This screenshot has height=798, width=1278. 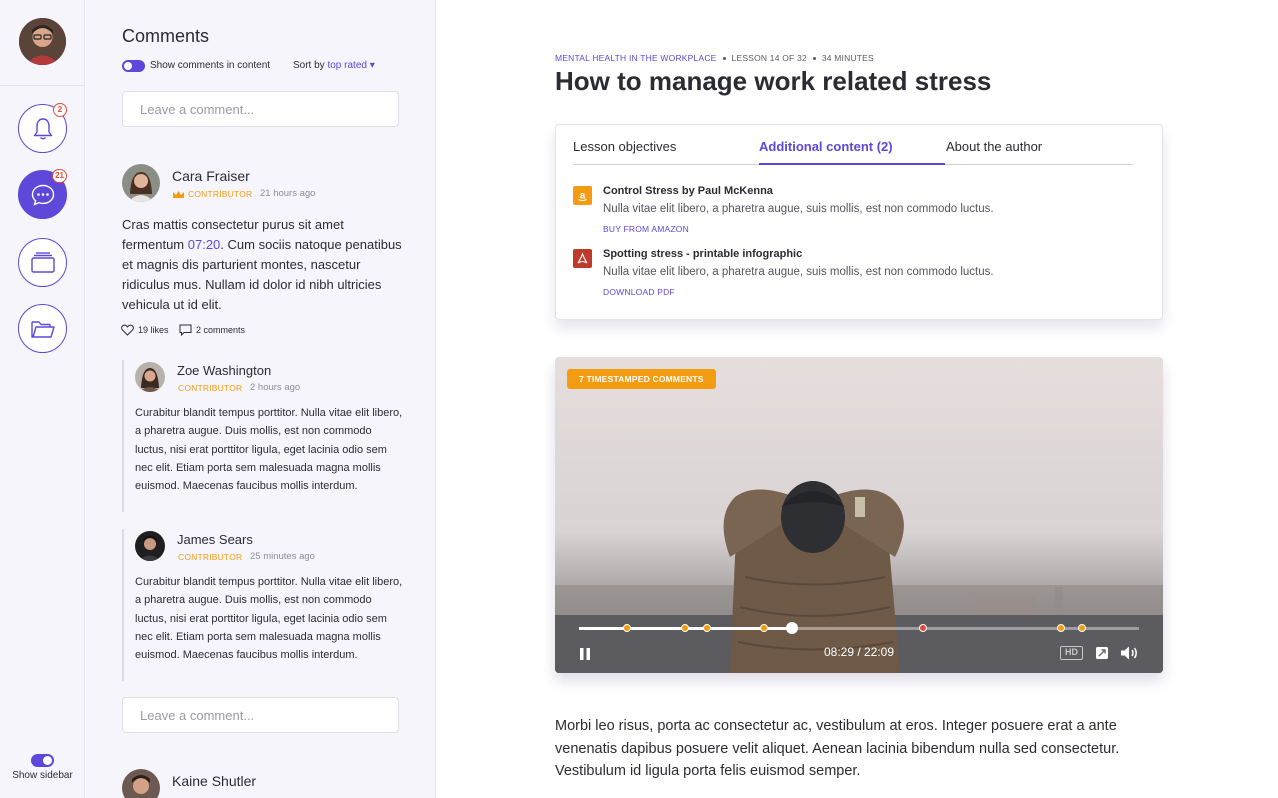 I want to click on user-avatar, so click(x=42, y=41).